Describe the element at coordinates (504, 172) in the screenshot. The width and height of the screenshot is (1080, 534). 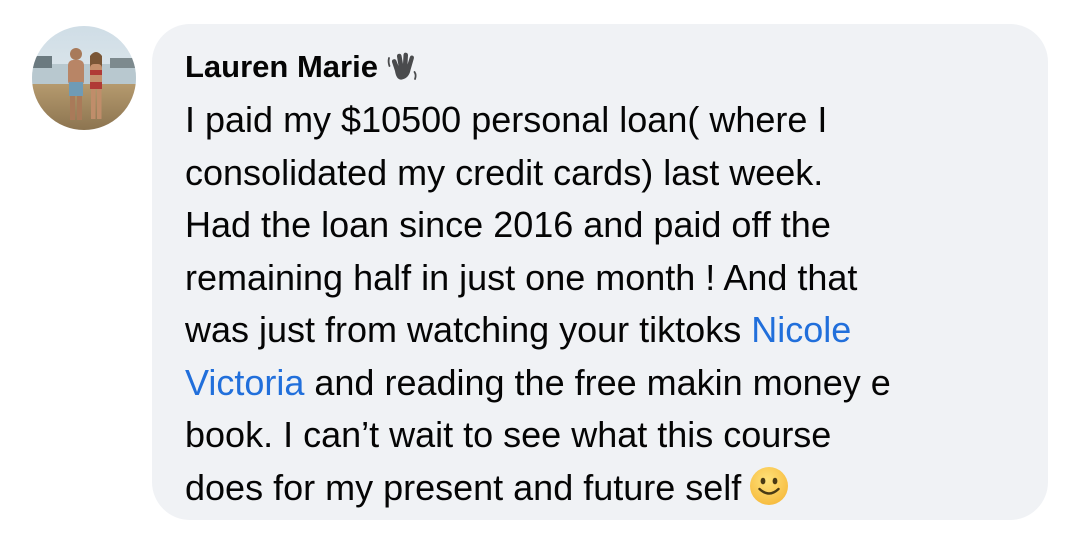
I see `comment-text-segment: consolidated my credit cards) last week.` at that location.